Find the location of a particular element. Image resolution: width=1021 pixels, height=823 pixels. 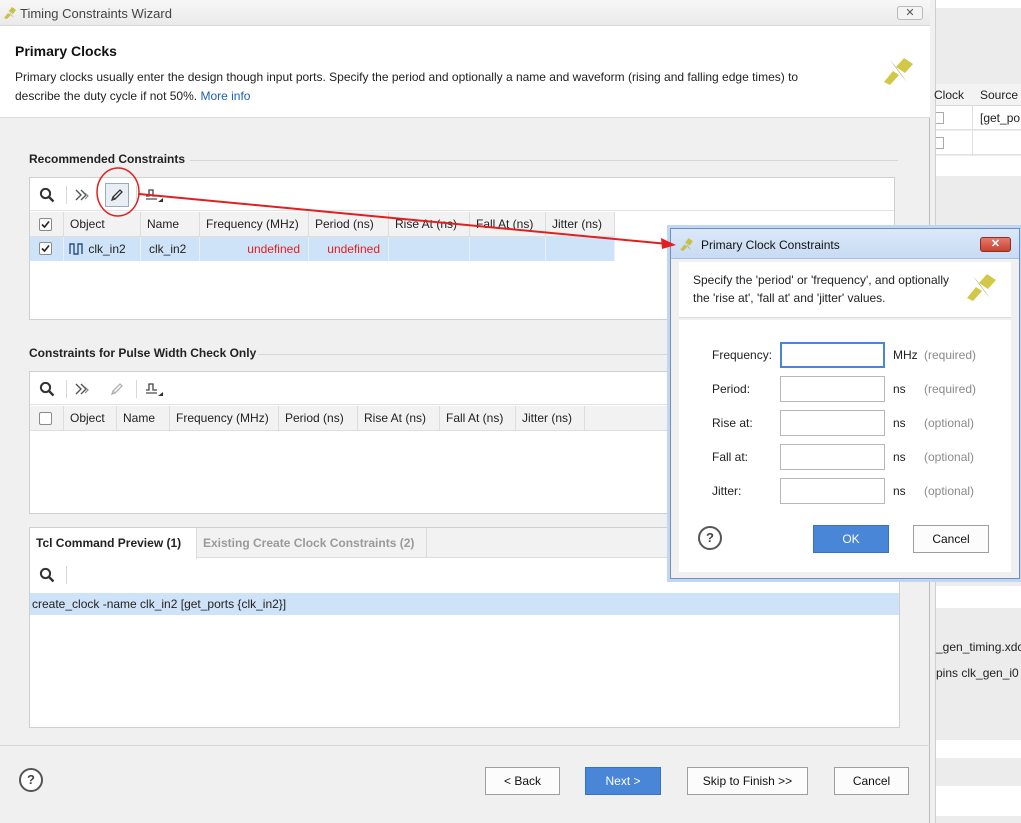

row-checkbox is located at coordinates (45, 248).